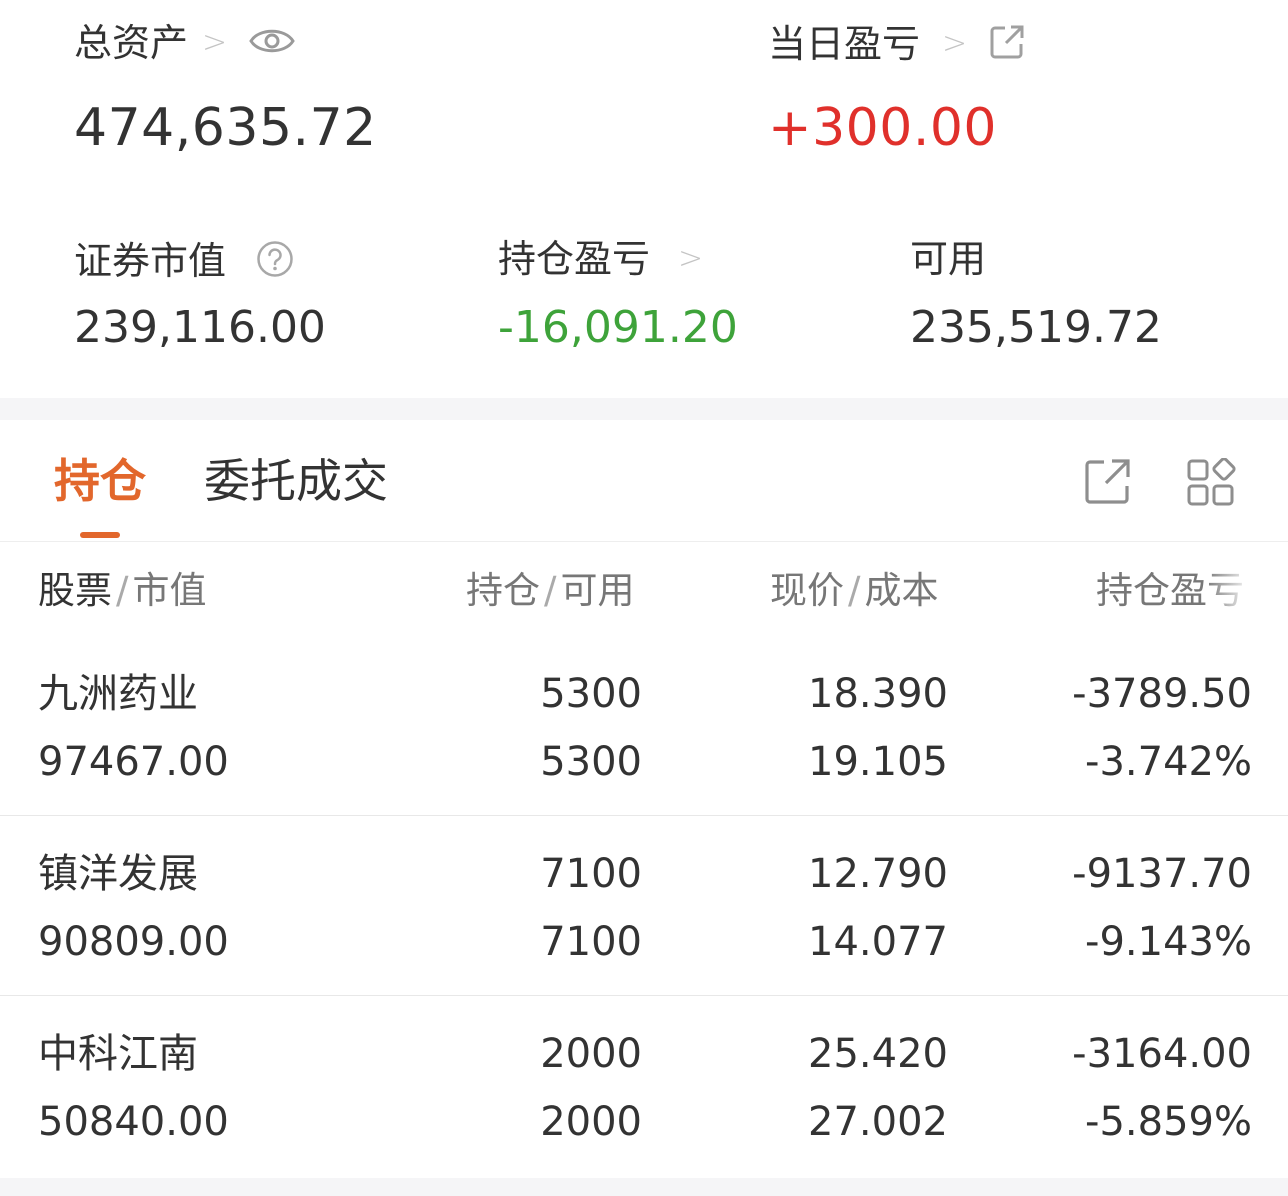 The image size is (1288, 1196). Describe the element at coordinates (296, 481) in the screenshot. I see `tab-orders: 委托成交` at that location.